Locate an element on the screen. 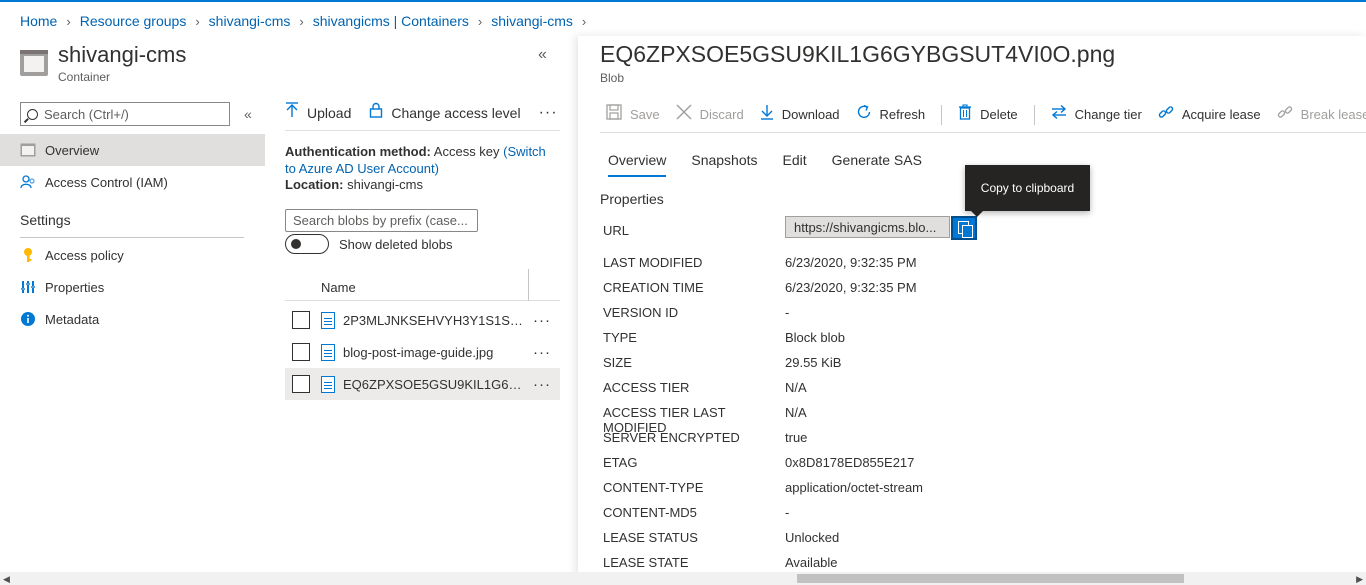 Image resolution: width=1366 pixels, height=585 pixels. table-row: blog-post-image-guide.jpg ··· is located at coordinates (422, 352).